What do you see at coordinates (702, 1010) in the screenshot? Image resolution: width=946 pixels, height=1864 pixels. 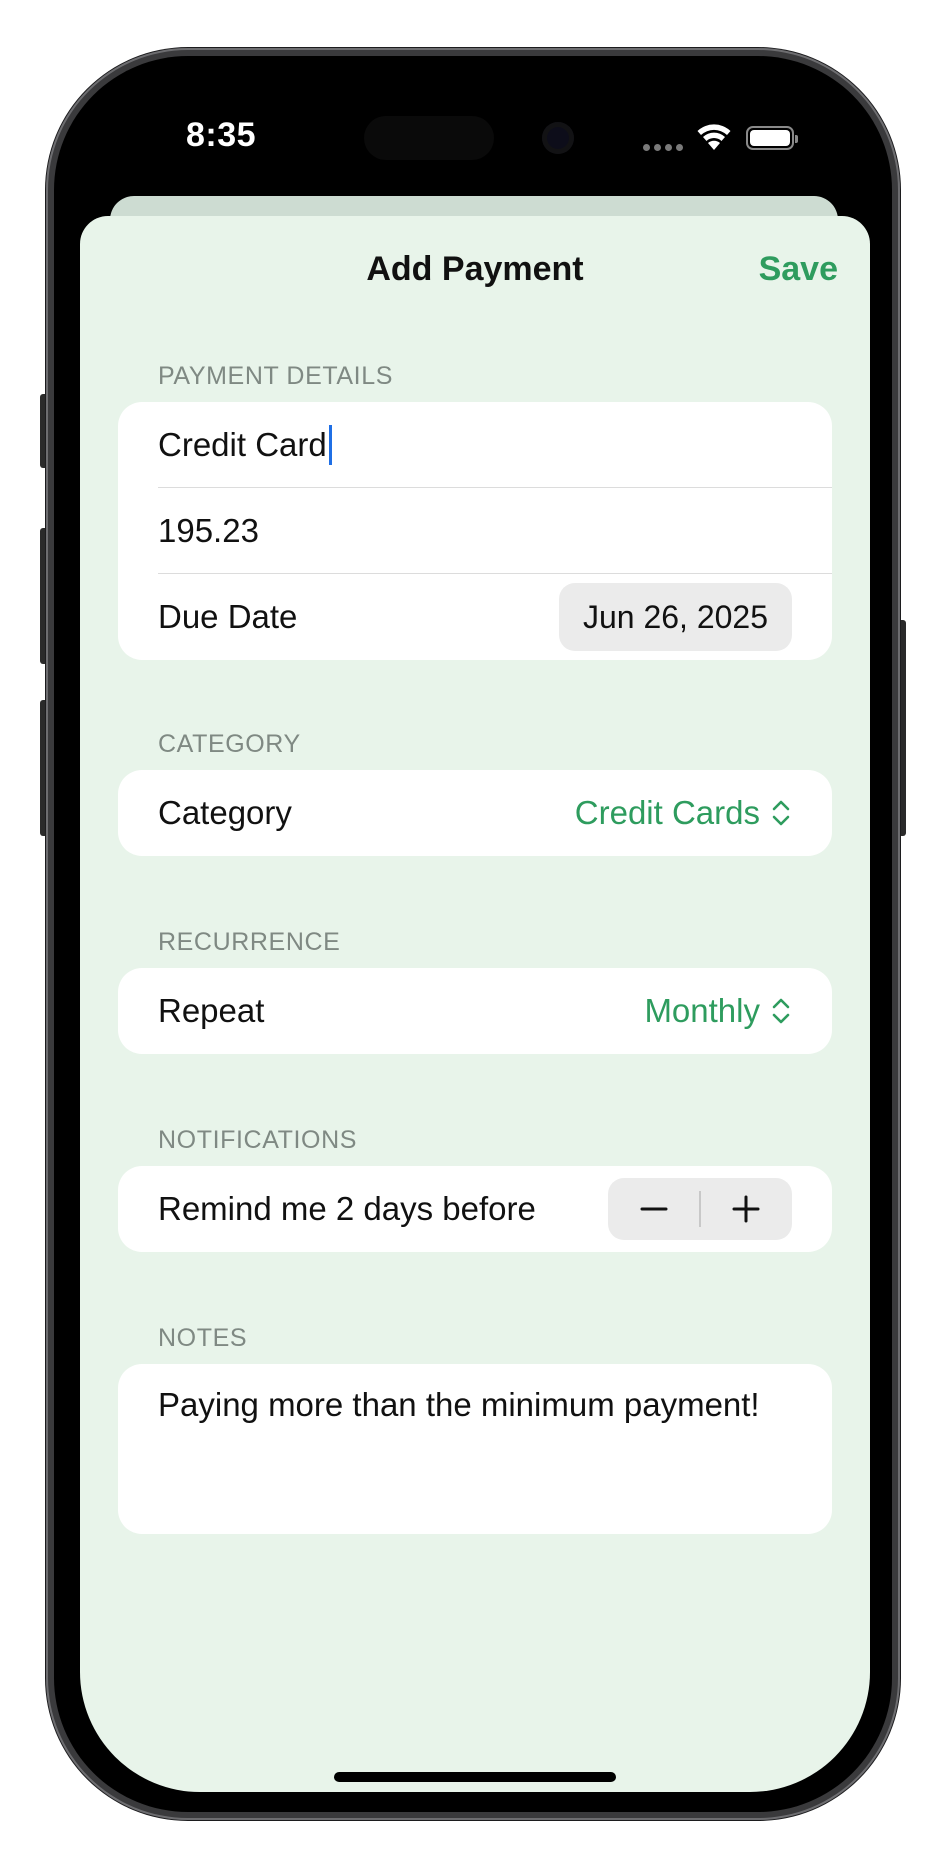 I see `repeat-value: Monthly` at bounding box center [702, 1010].